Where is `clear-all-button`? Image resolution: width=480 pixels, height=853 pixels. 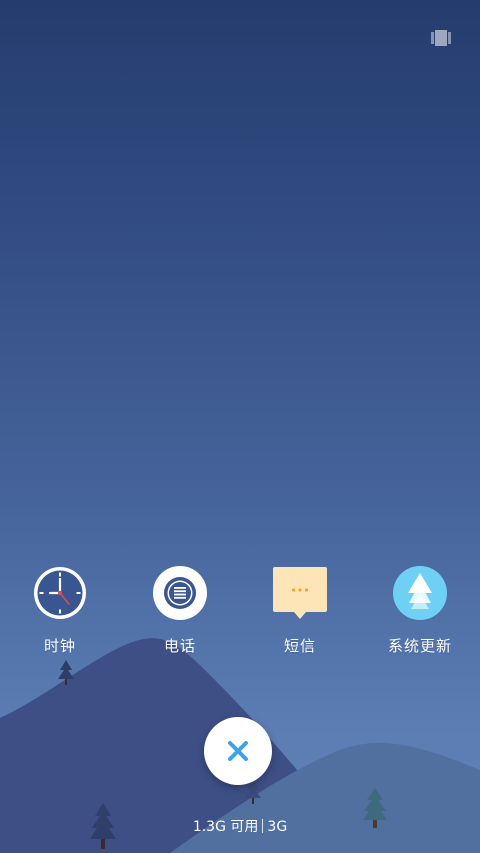
clear-all-button is located at coordinates (238, 751).